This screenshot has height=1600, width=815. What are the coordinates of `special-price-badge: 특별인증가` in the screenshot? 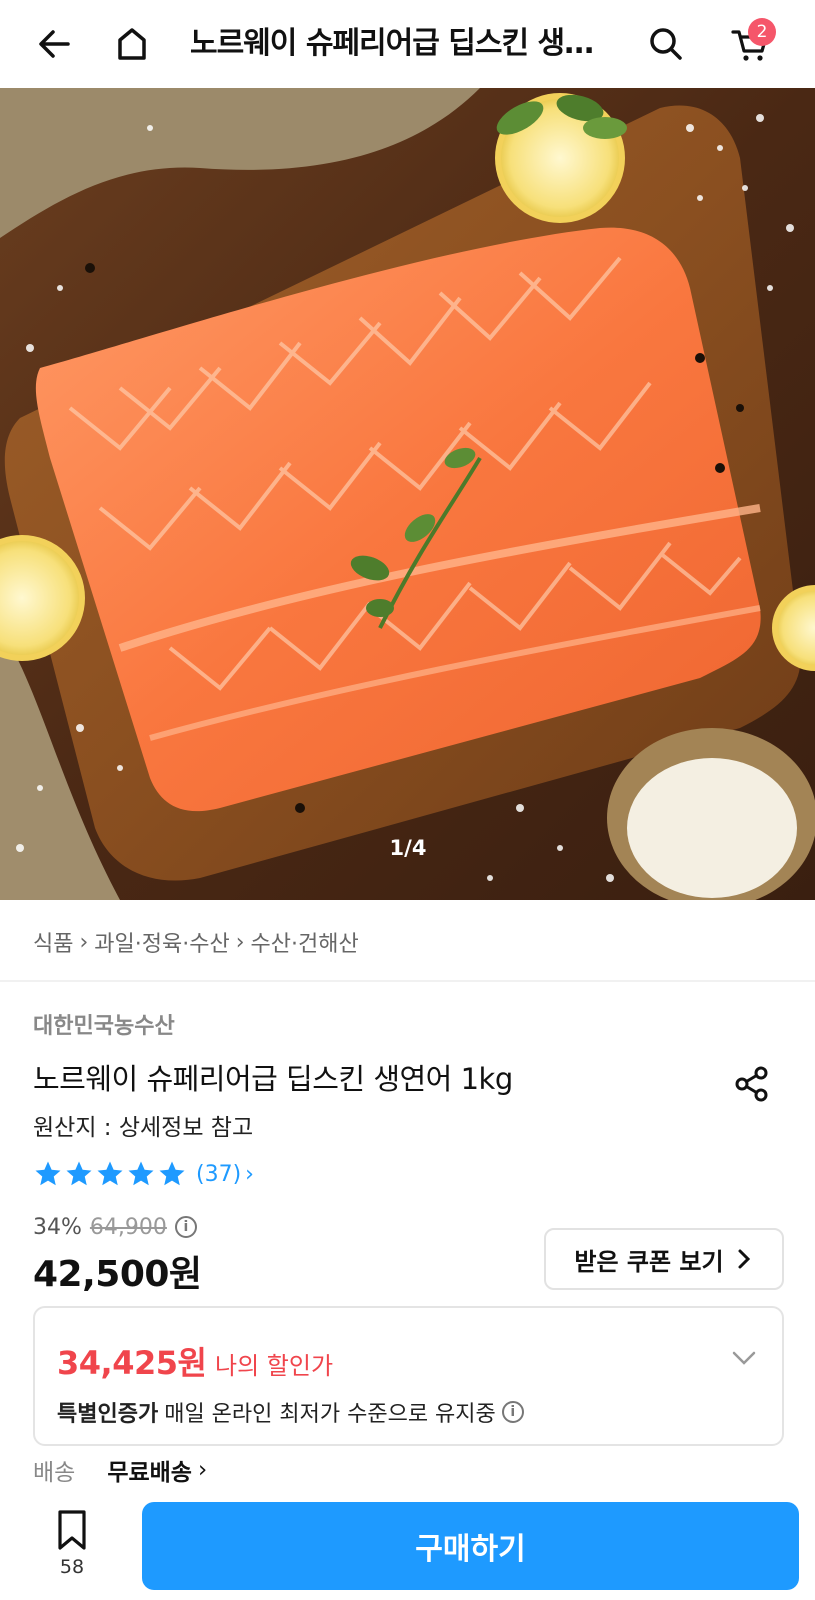 It's located at (108, 1414).